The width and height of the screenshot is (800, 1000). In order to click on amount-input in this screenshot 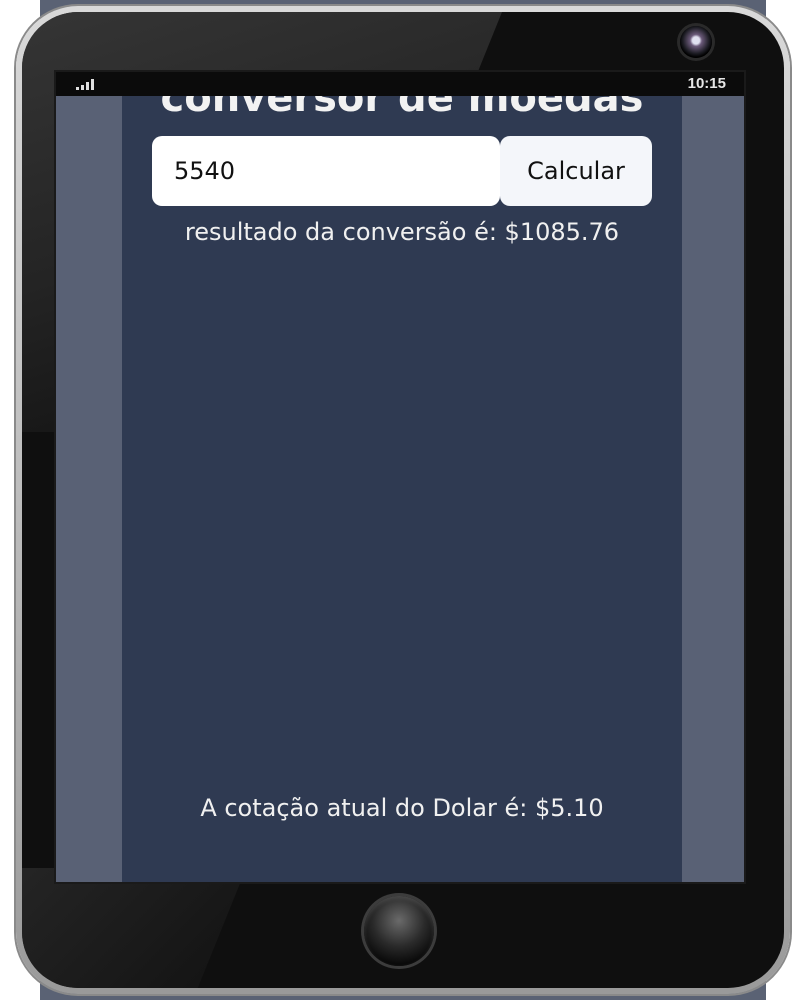, I will do `click(326, 171)`.